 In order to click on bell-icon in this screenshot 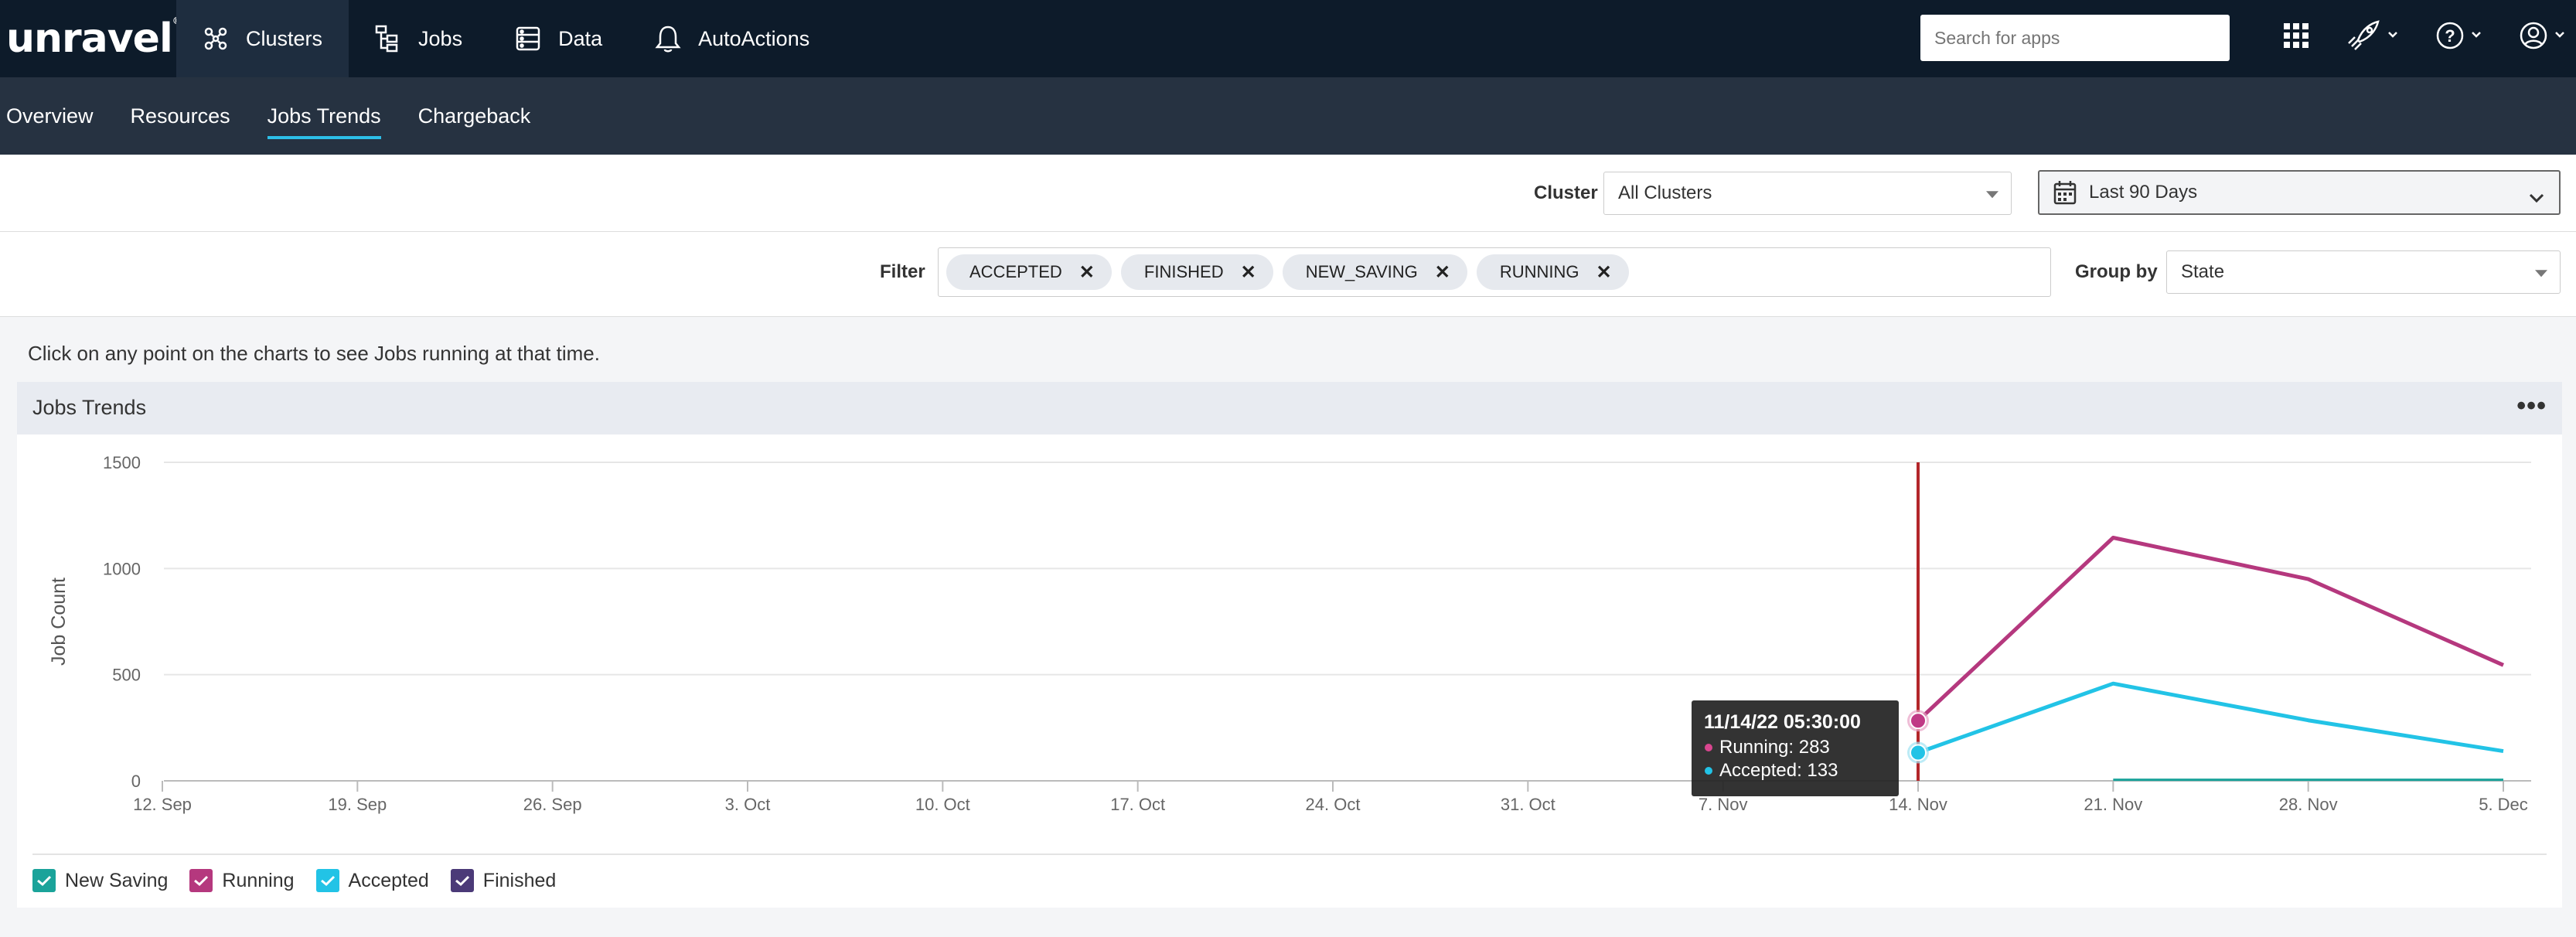, I will do `click(668, 39)`.